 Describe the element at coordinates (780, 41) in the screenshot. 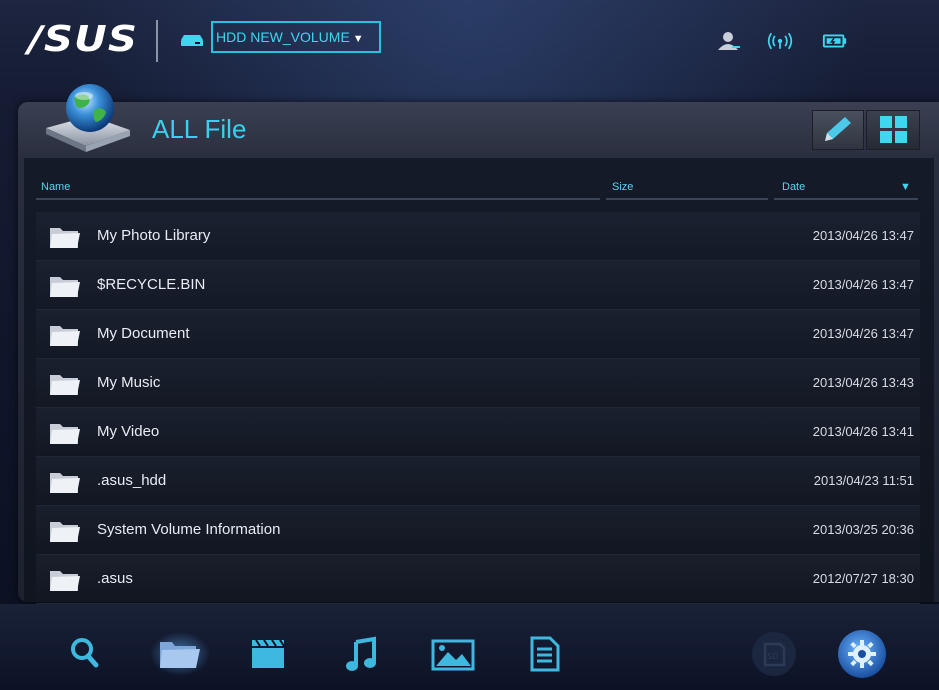

I see `wifi-icon` at that location.